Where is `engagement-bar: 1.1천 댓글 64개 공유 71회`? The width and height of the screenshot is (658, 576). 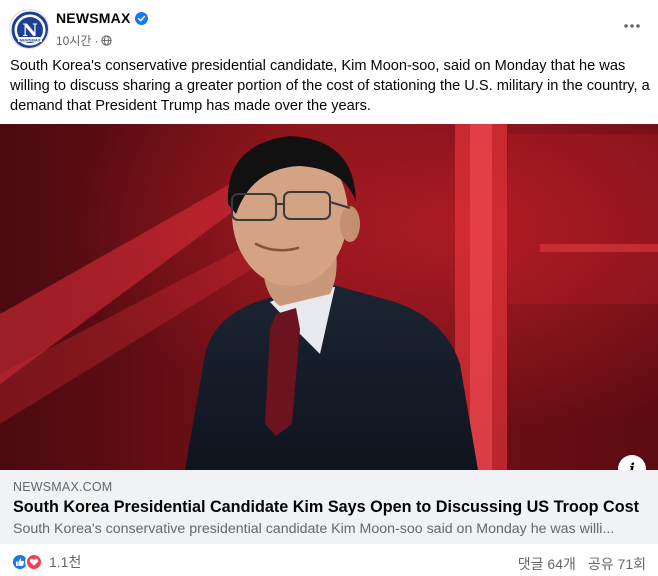
engagement-bar: 1.1천 댓글 64개 공유 71회 is located at coordinates (329, 561).